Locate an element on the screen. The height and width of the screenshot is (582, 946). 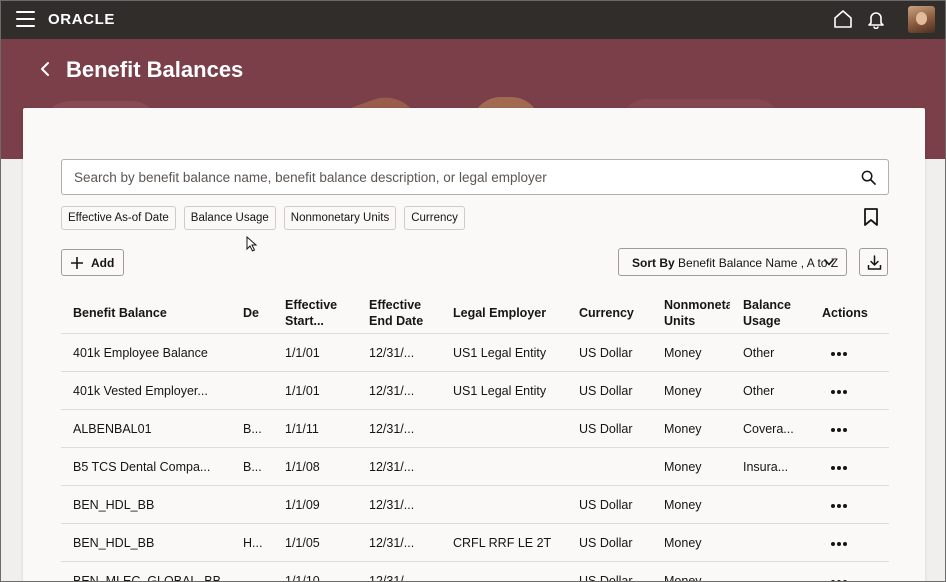
download-icon is located at coordinates (874, 262).